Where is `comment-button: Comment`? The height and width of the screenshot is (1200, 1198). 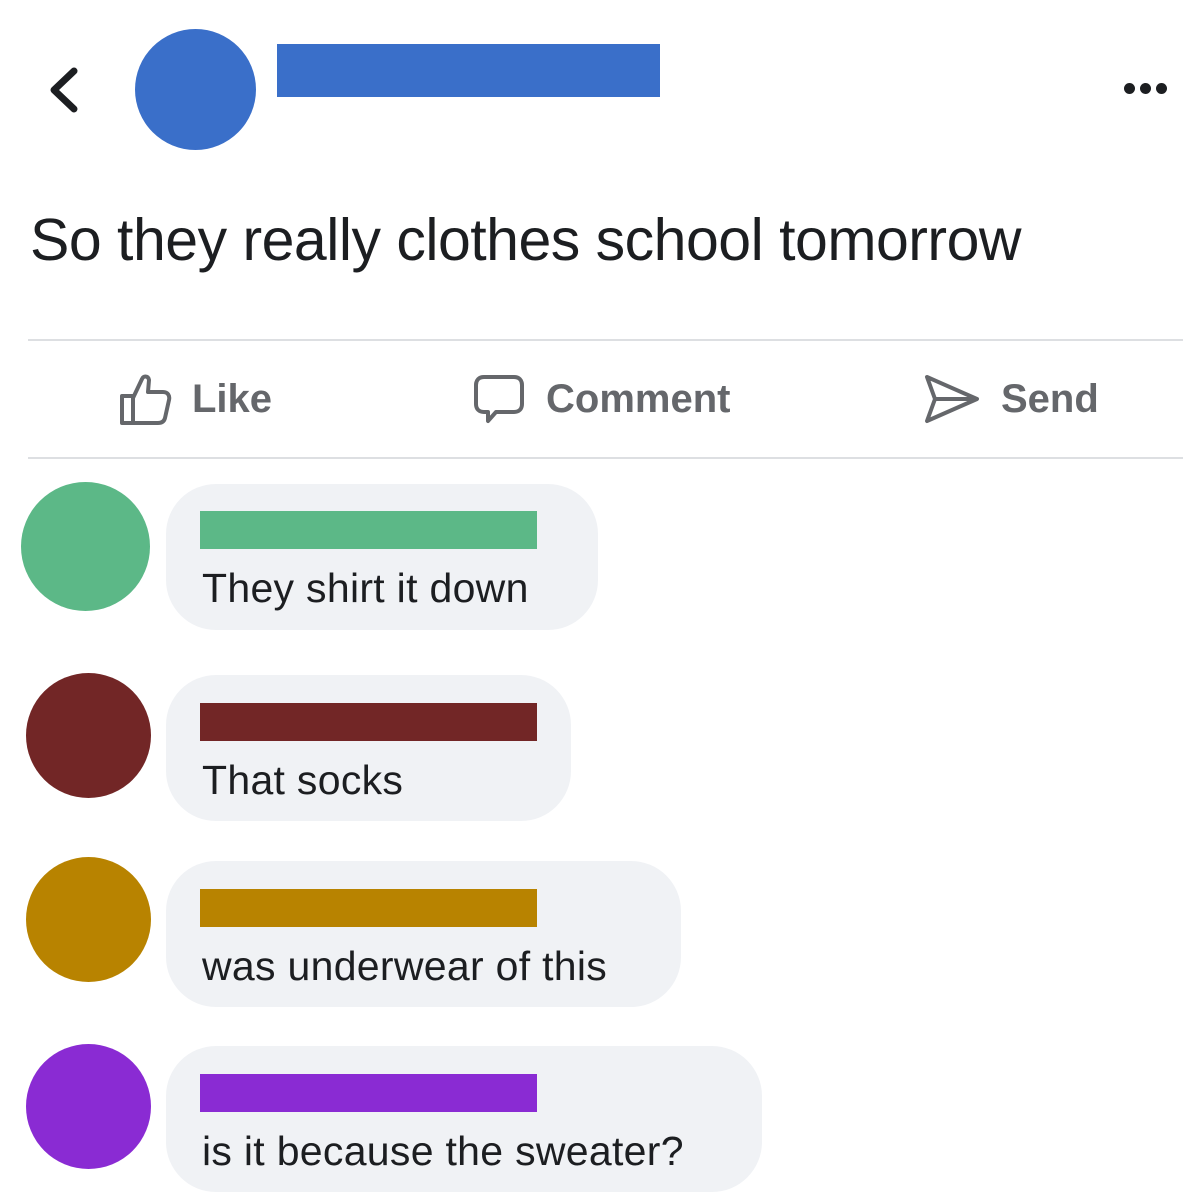
comment-button: Comment is located at coordinates (601, 399).